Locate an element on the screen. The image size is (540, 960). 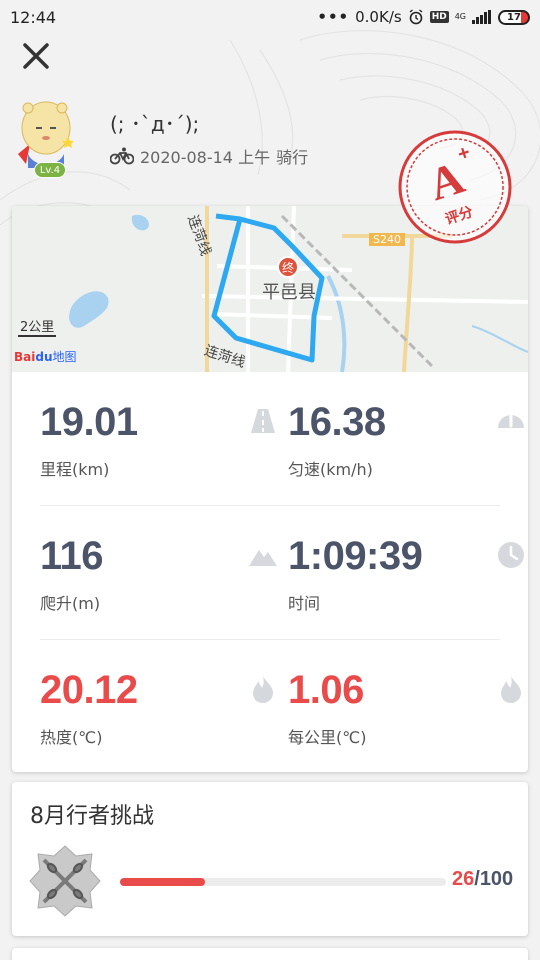
chain-badge-icon is located at coordinates (65, 881).